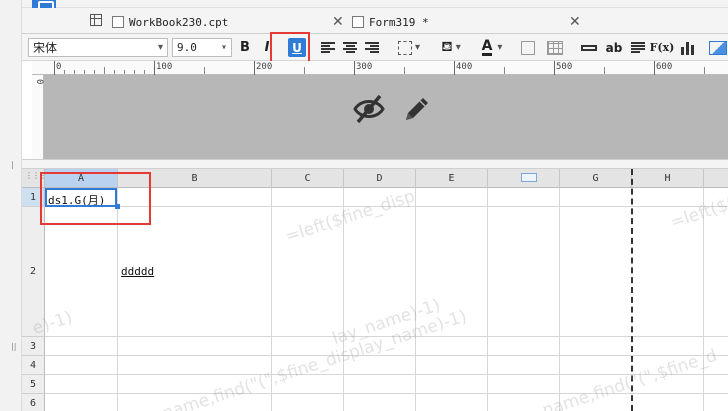 Image resolution: width=728 pixels, height=411 pixels. What do you see at coordinates (417, 109) in the screenshot?
I see `pencil-icon` at bounding box center [417, 109].